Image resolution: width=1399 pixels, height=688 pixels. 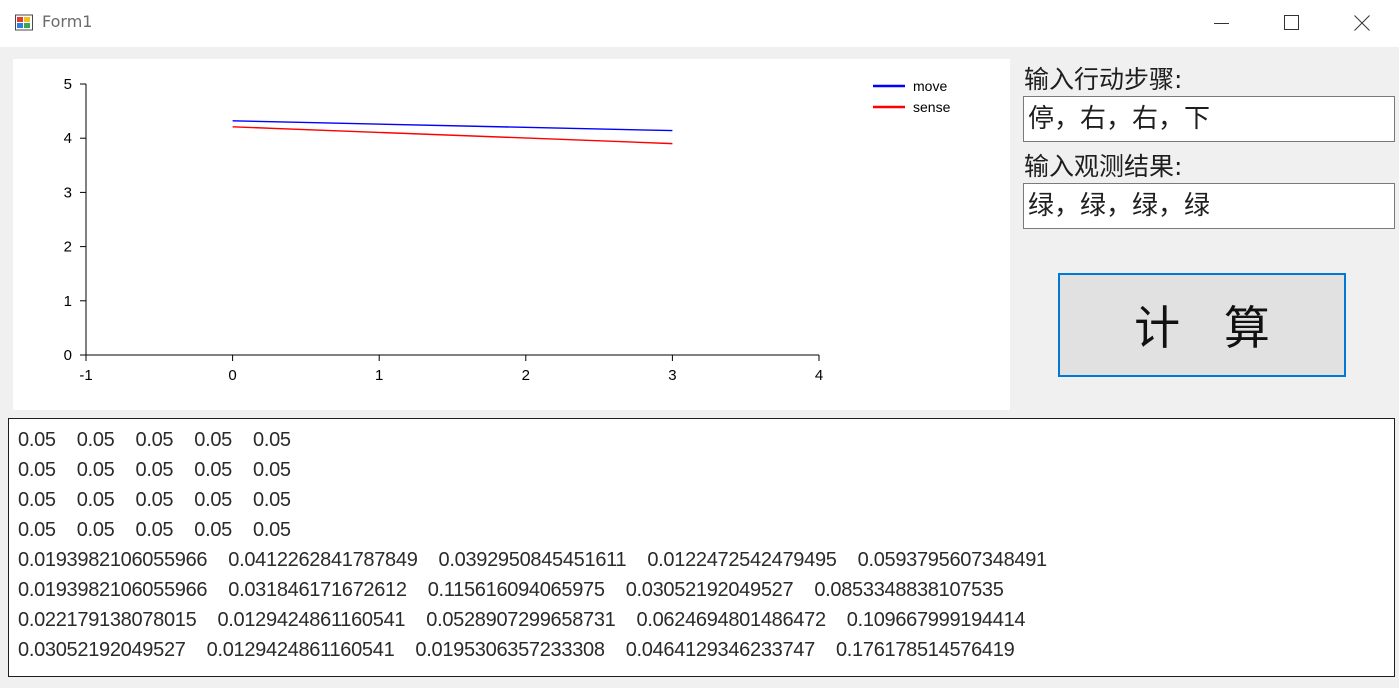 What do you see at coordinates (68, 247) in the screenshot?
I see `y-tick-label: 2` at bounding box center [68, 247].